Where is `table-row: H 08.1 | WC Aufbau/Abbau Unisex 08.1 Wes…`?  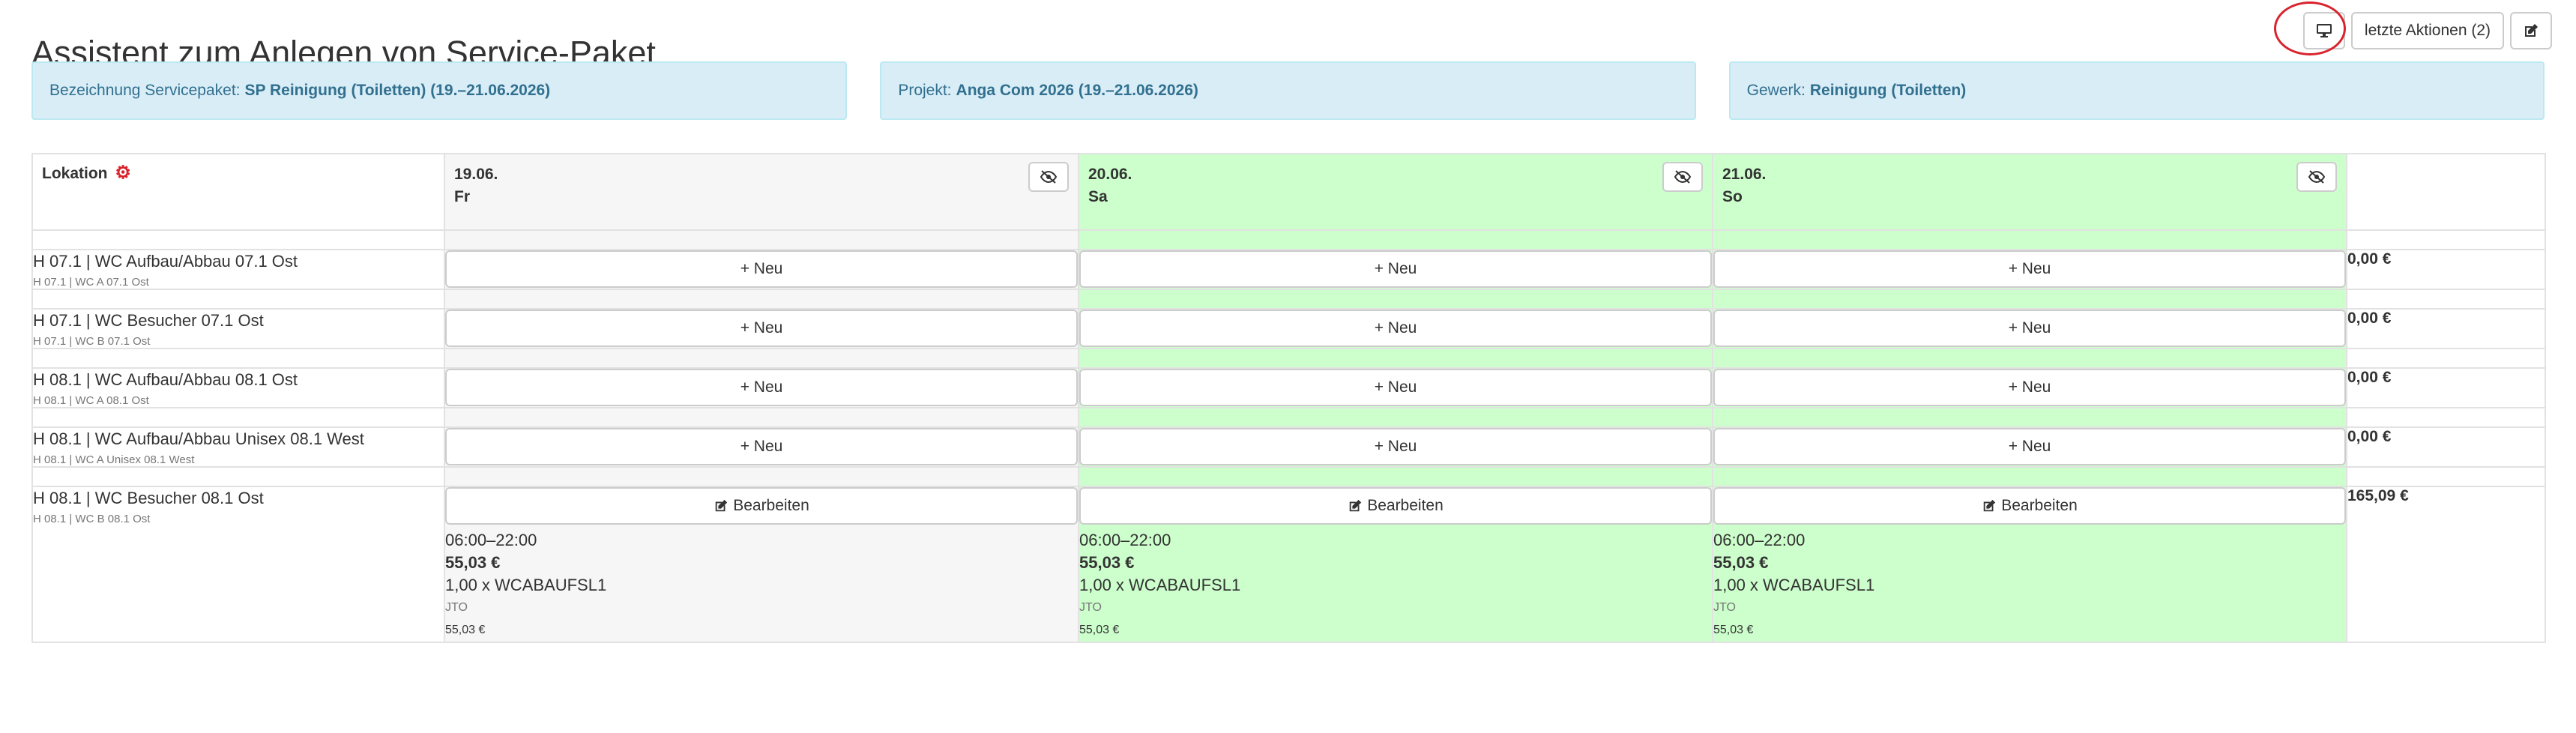
table-row: H 08.1 | WC Aufbau/Abbau Unisex 08.1 Wes… is located at coordinates (1288, 447).